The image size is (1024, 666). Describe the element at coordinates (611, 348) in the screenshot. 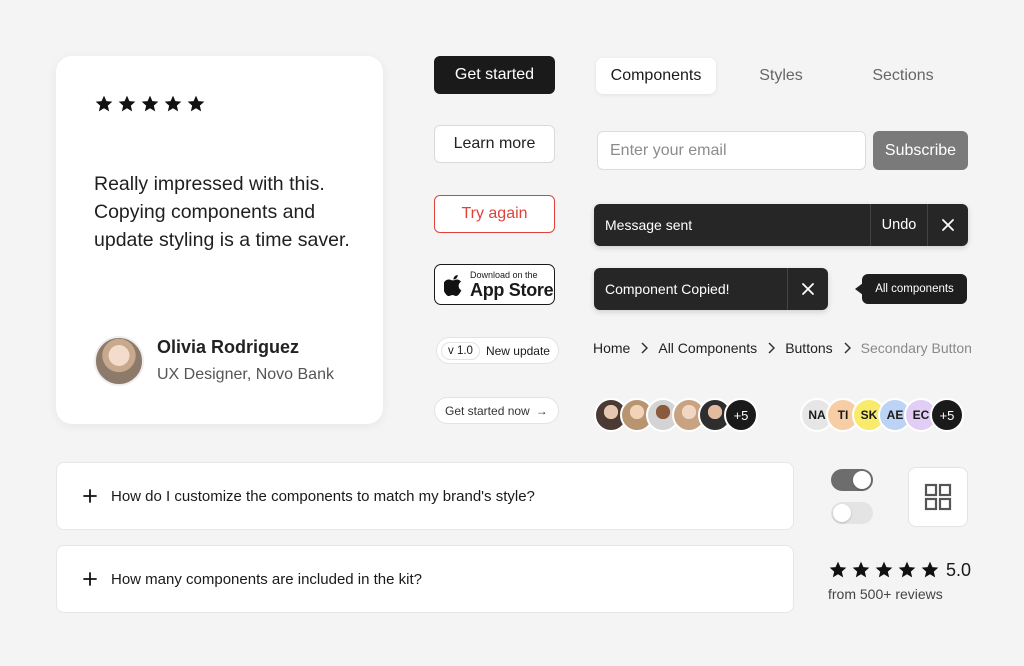

I see `breadcrumb-home: Home` at that location.